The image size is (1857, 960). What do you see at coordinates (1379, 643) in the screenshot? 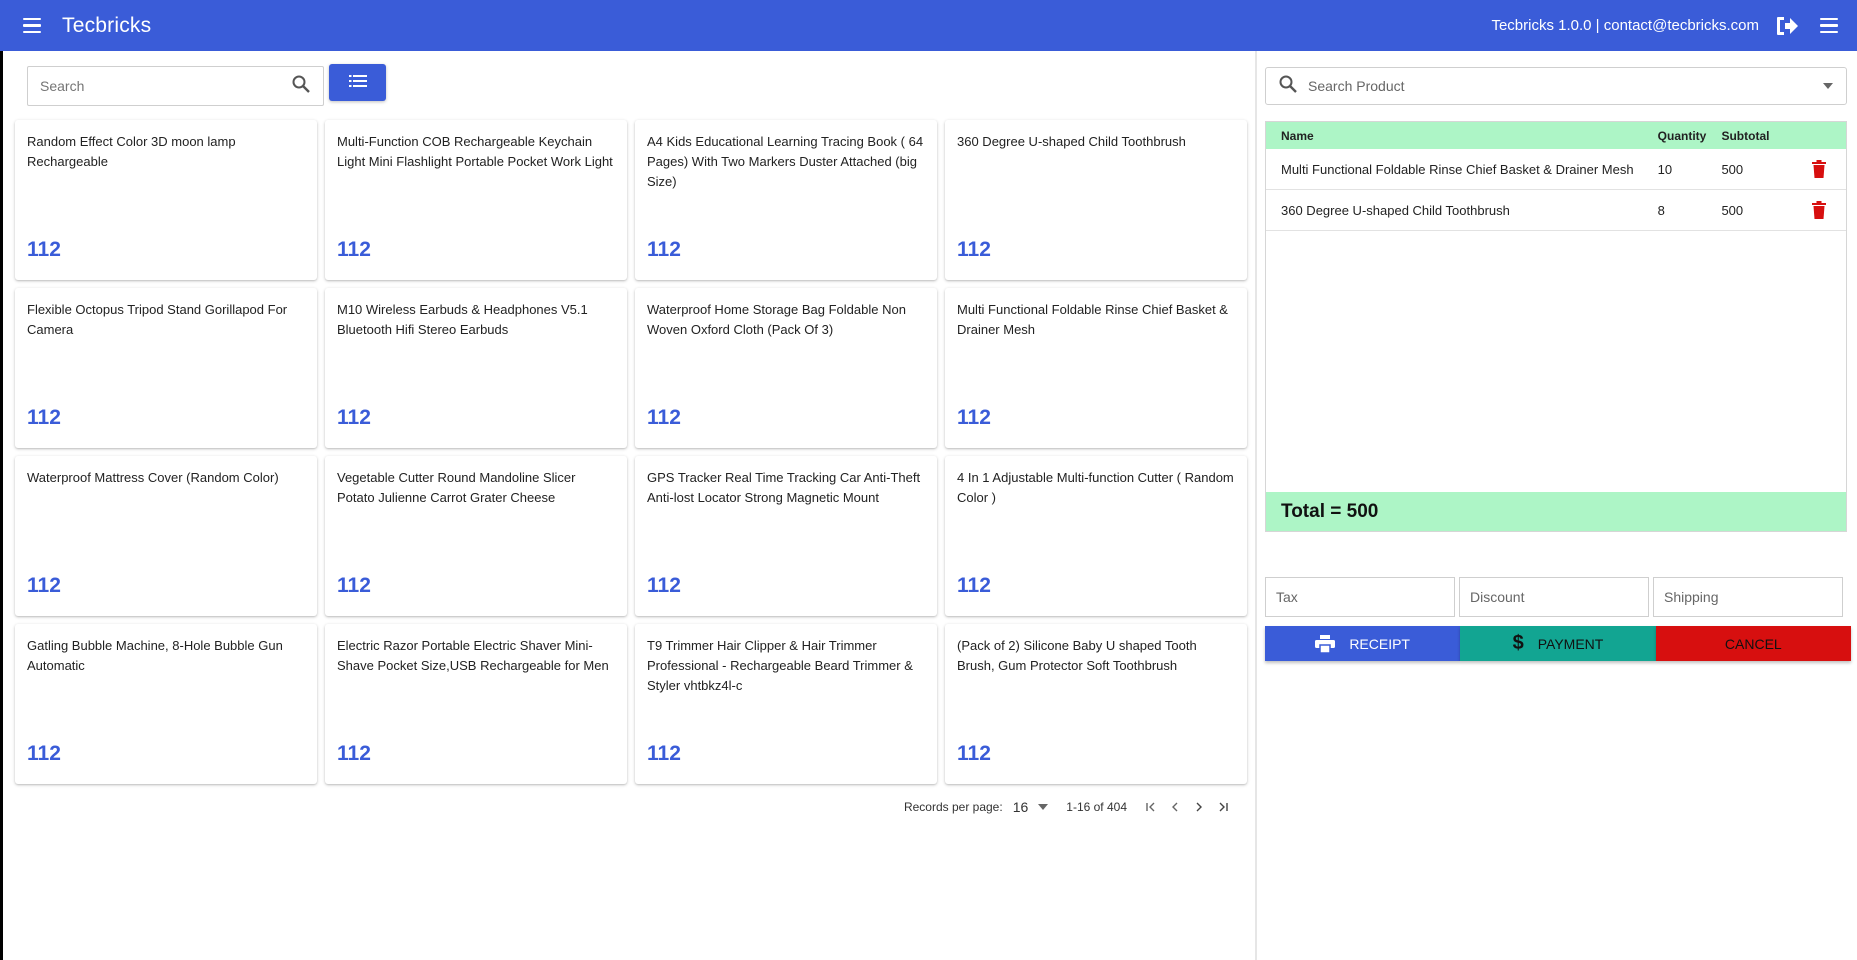
I see `receipt-label: Receipt` at bounding box center [1379, 643].